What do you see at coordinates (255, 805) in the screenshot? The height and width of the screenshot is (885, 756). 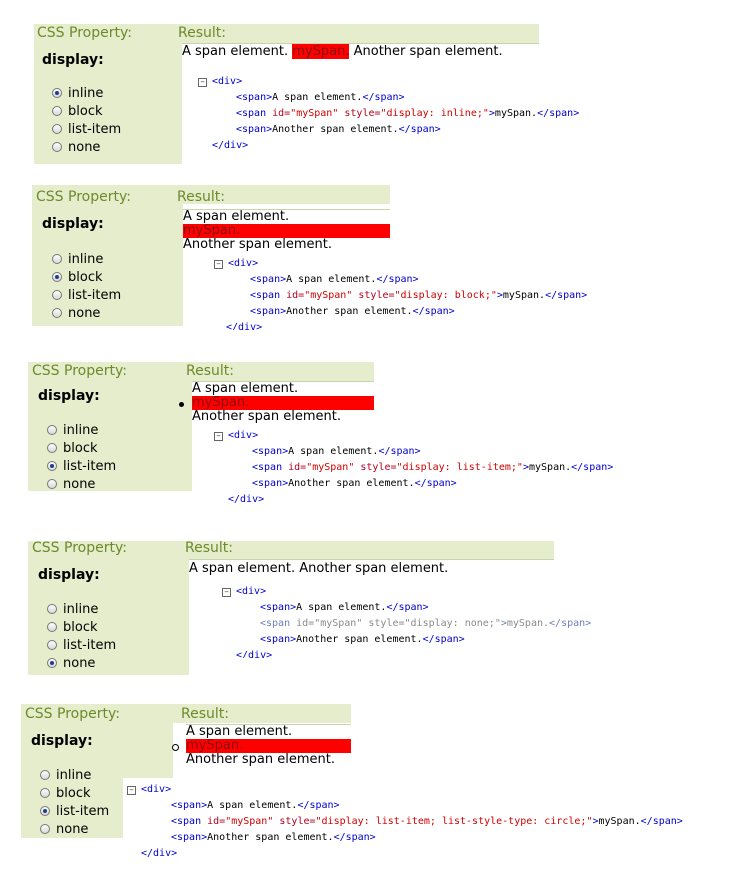 I see `code-line-span-a: <span>A span element.</span>` at bounding box center [255, 805].